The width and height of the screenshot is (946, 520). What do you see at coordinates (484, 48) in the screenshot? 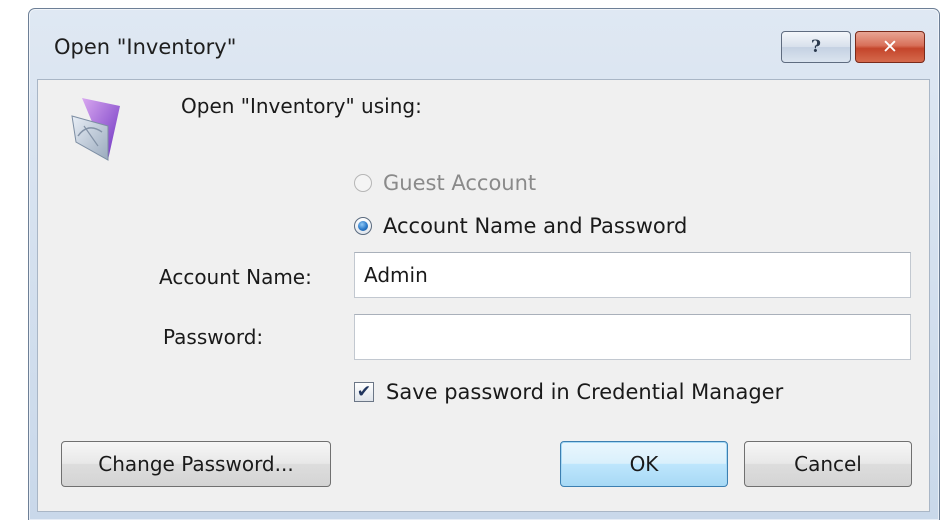
I see `title-bar: Open "Inventory" ? ✕` at bounding box center [484, 48].